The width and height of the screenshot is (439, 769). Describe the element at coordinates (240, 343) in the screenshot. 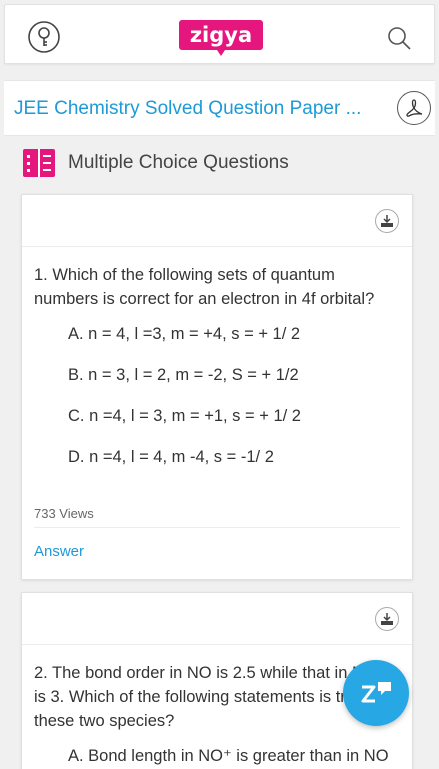

I see `option-a: A. n = 4, l =3, m = +4, s = + 1/ 2` at that location.